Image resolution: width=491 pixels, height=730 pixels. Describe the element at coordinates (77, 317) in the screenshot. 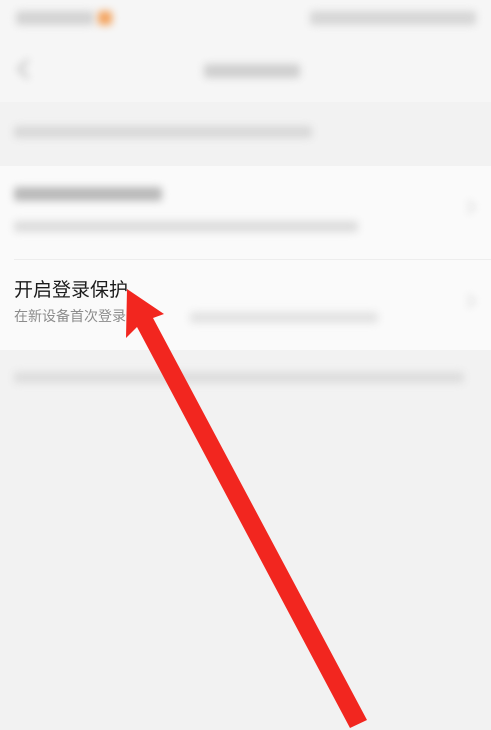

I see `login-protection-subtitle: 在新设备首次登录时` at that location.